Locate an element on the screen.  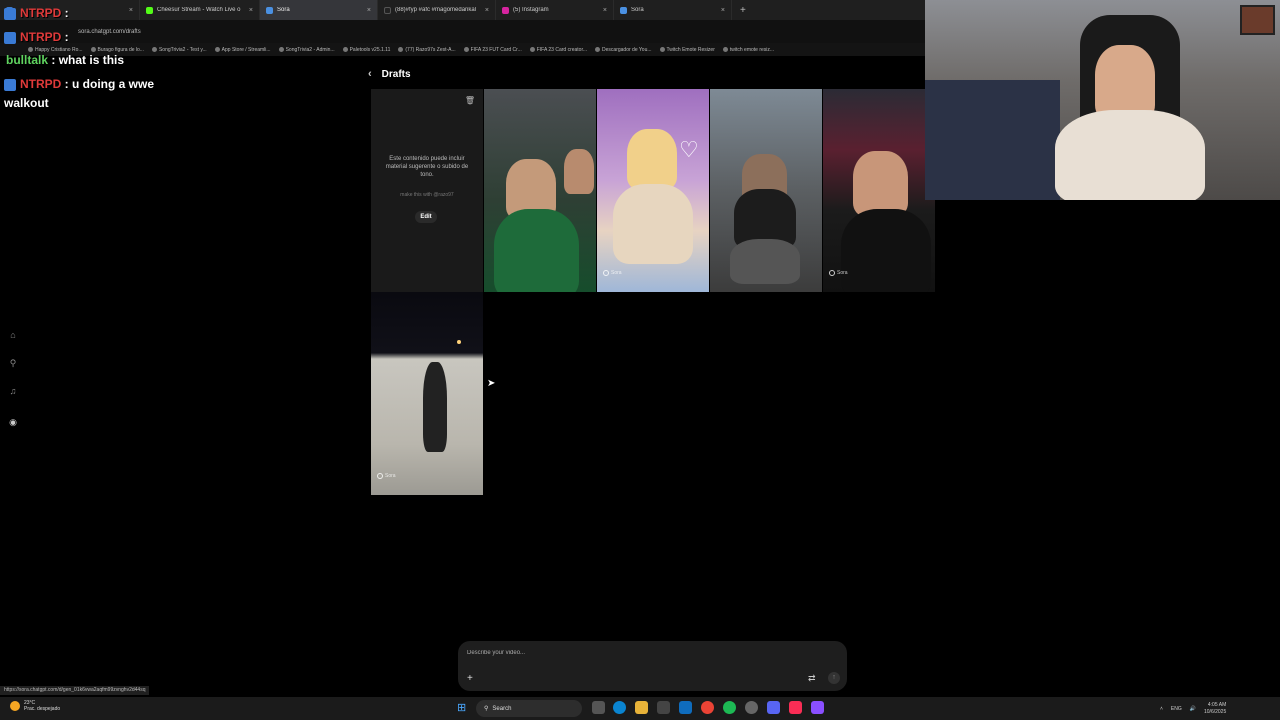
add-media-button: + is located at coordinates (470, 678).